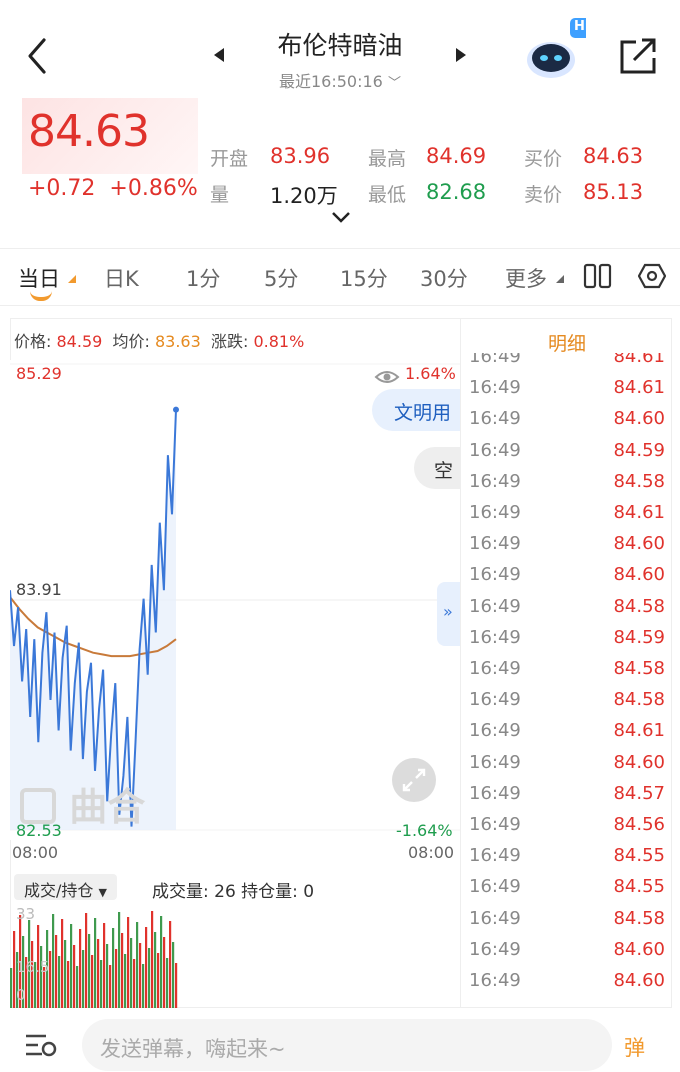  Describe the element at coordinates (159, 340) in the screenshot. I see `chart-info-bar: 价格: 84.59 均价: 83.63 涨跌: 0.81%` at that location.